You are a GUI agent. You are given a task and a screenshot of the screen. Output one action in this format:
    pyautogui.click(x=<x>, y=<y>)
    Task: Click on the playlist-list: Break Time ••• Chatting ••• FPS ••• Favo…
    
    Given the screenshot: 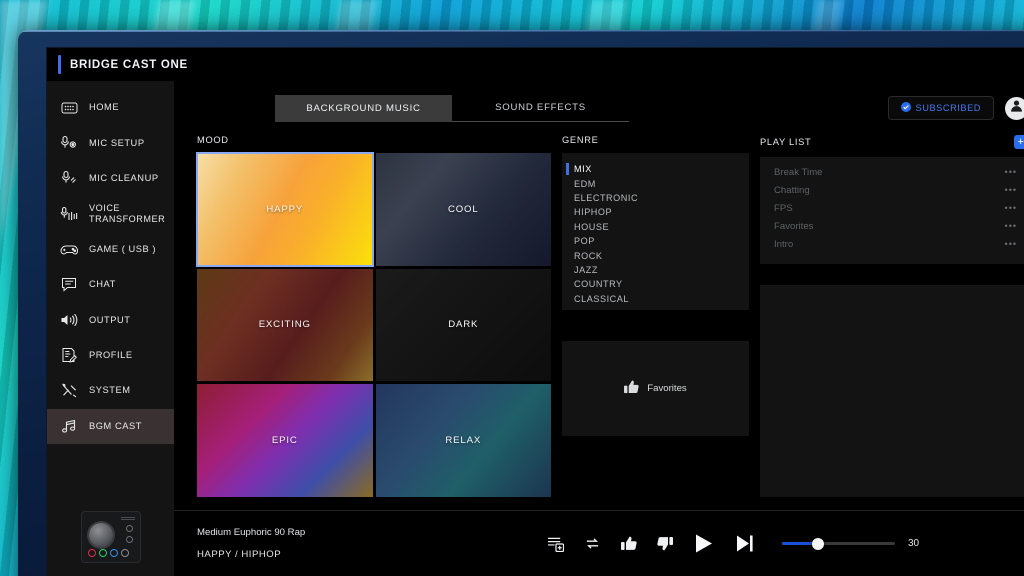 What is the action you would take?
    pyautogui.click(x=892, y=210)
    